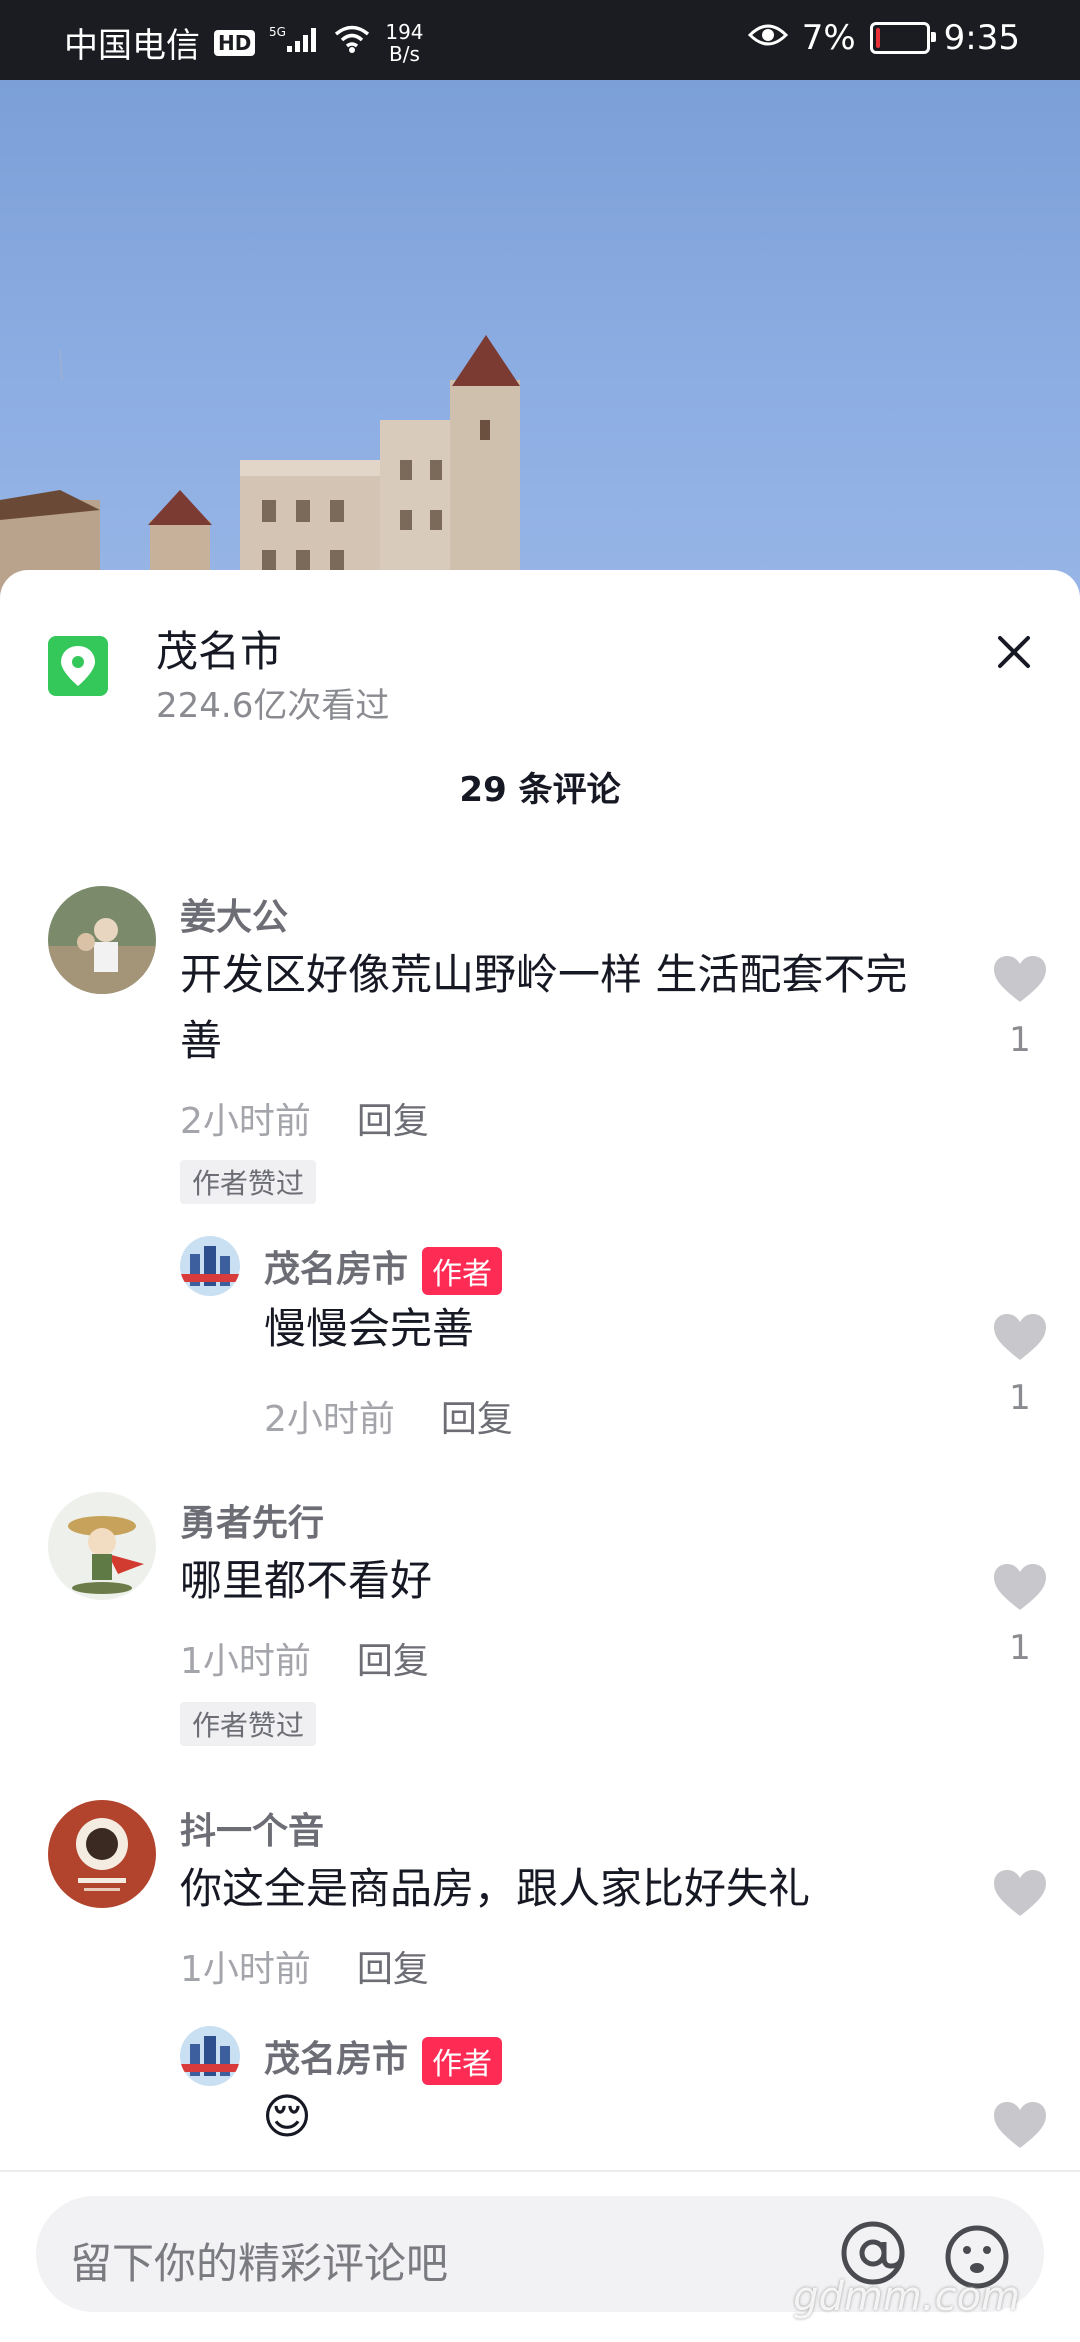 This screenshot has width=1080, height=2342. Describe the element at coordinates (352, 43) in the screenshot. I see `wifi-icon` at that location.